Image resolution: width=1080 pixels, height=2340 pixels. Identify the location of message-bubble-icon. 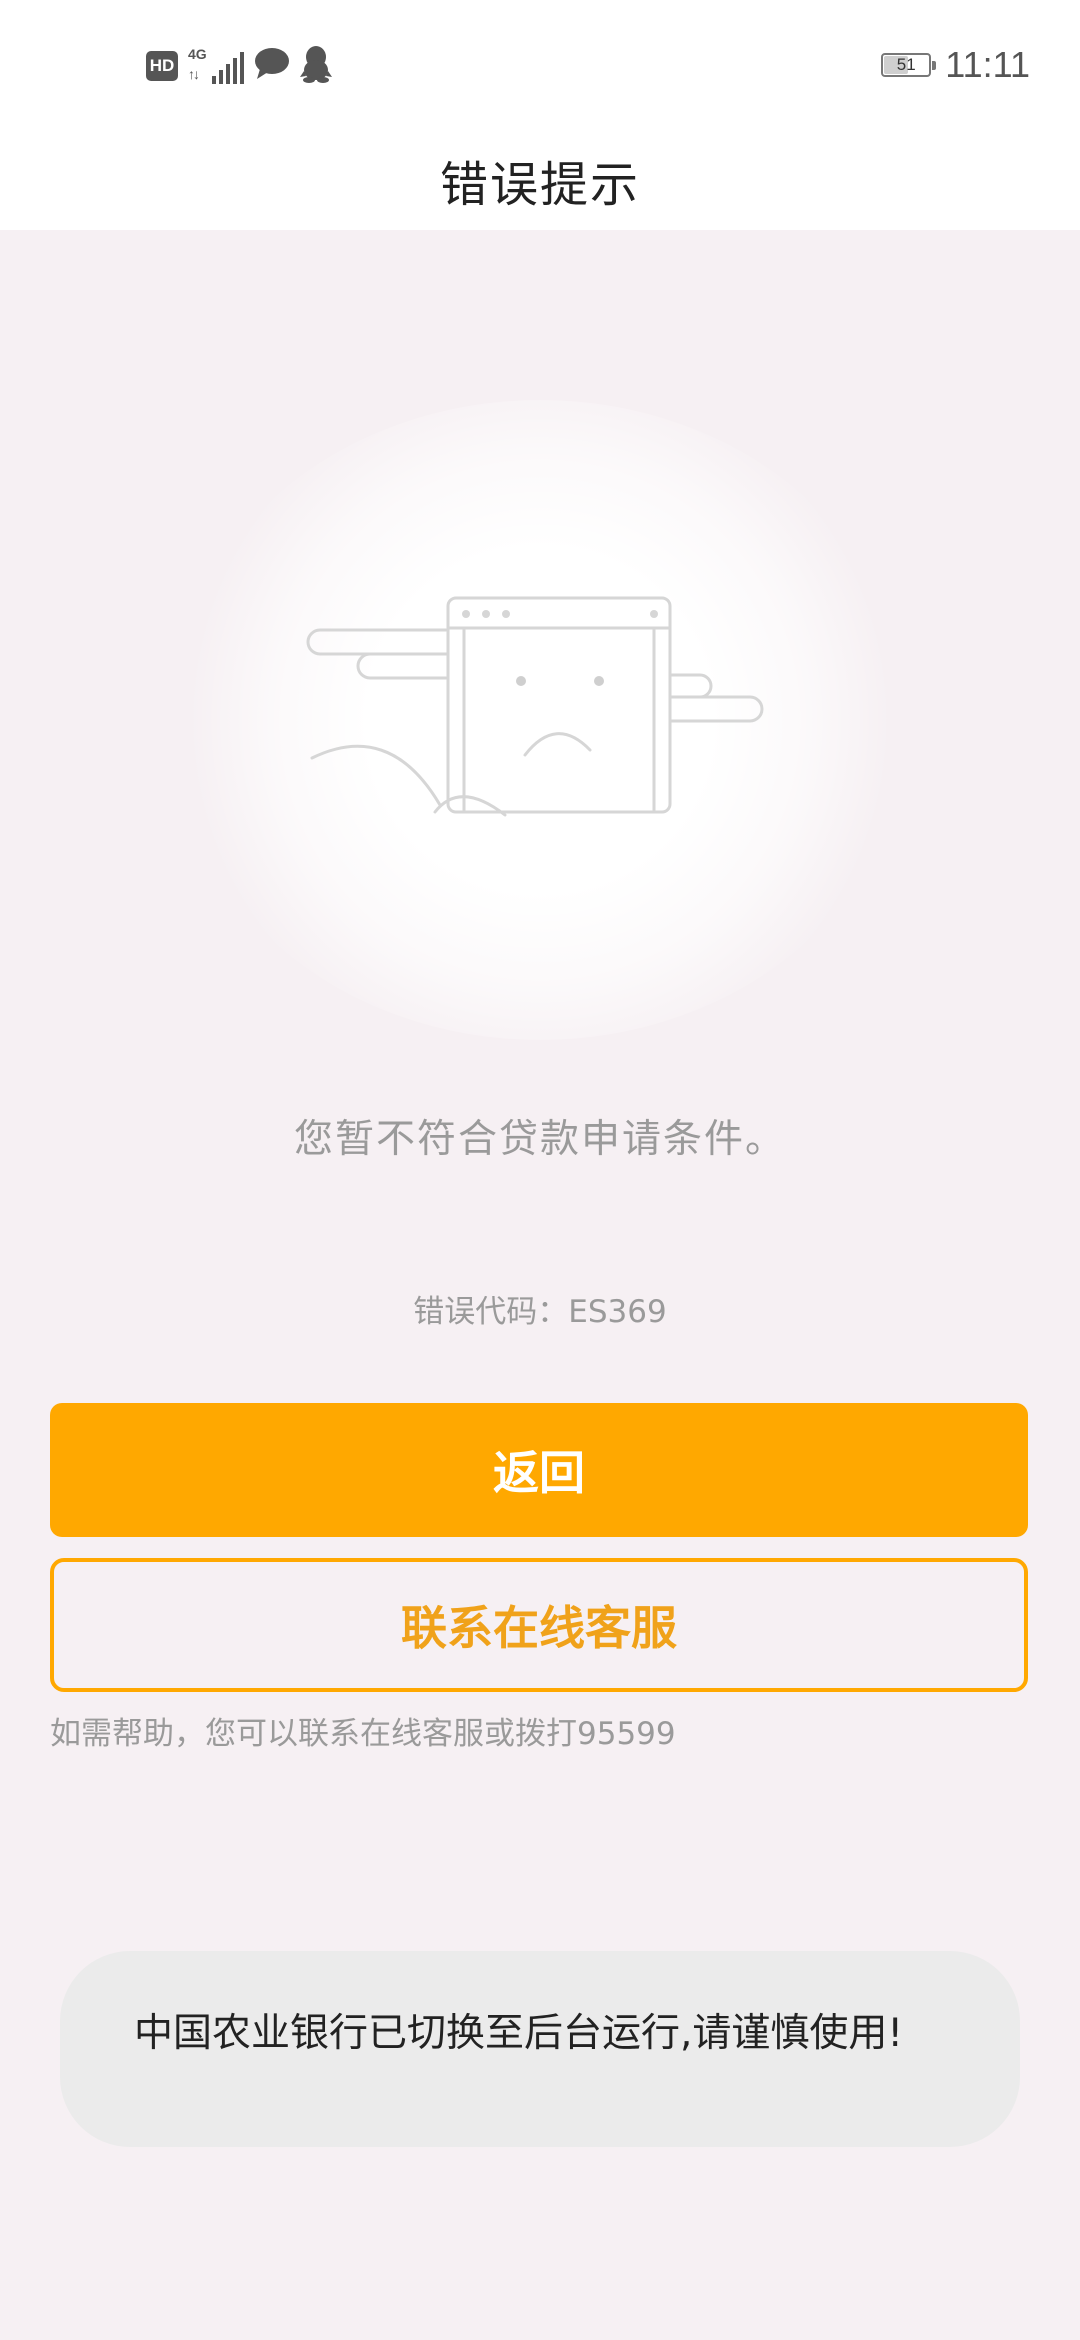
(272, 66).